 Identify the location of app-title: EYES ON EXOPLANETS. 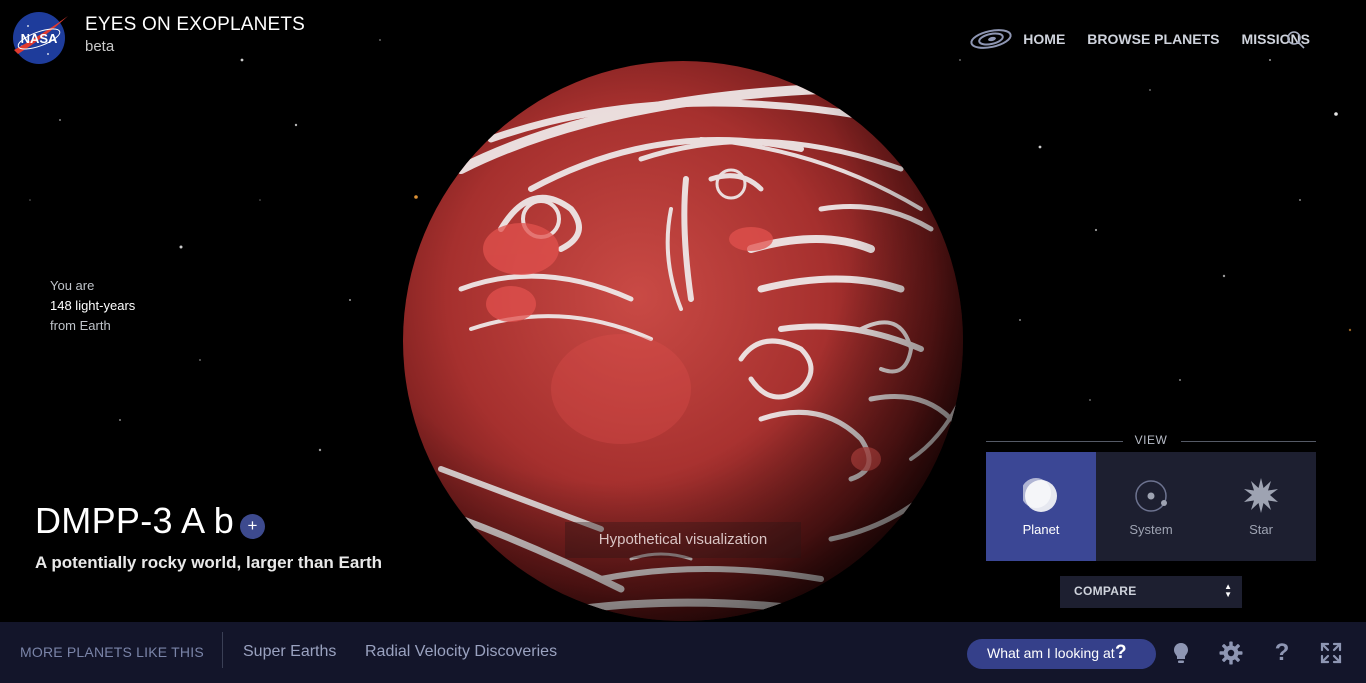
(195, 24).